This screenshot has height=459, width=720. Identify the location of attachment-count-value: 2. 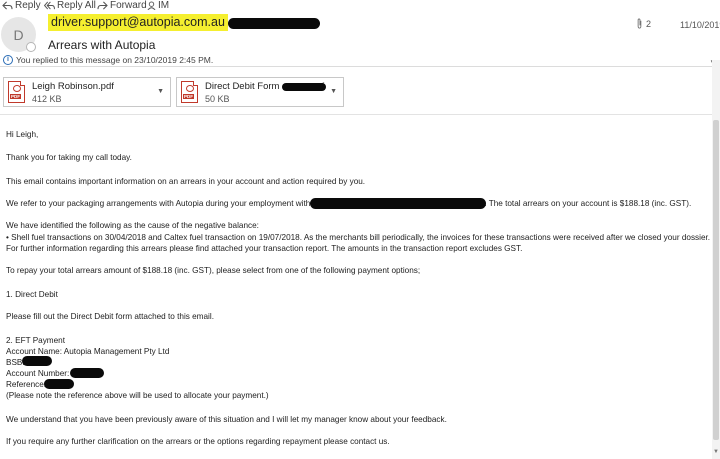
(649, 23).